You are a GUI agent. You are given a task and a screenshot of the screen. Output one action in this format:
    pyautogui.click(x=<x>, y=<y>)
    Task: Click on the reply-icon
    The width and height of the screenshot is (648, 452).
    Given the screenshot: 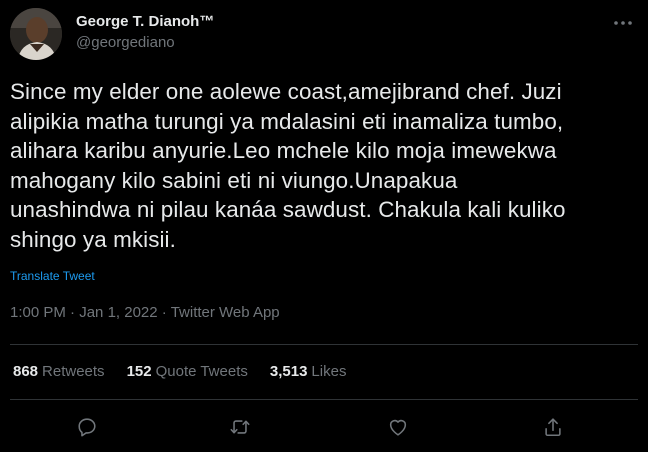 What is the action you would take?
    pyautogui.click(x=87, y=427)
    